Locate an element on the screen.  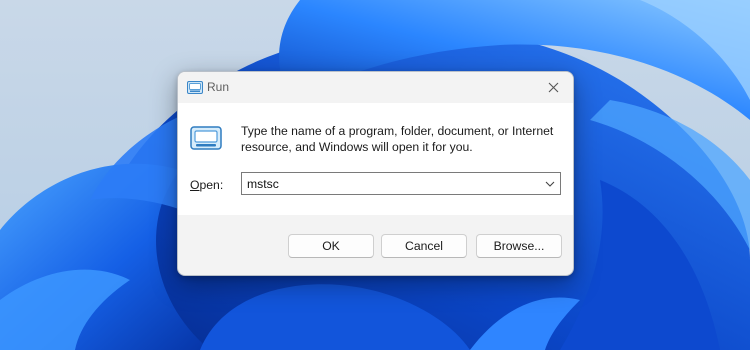
cancel-button: Cancel is located at coordinates (424, 246).